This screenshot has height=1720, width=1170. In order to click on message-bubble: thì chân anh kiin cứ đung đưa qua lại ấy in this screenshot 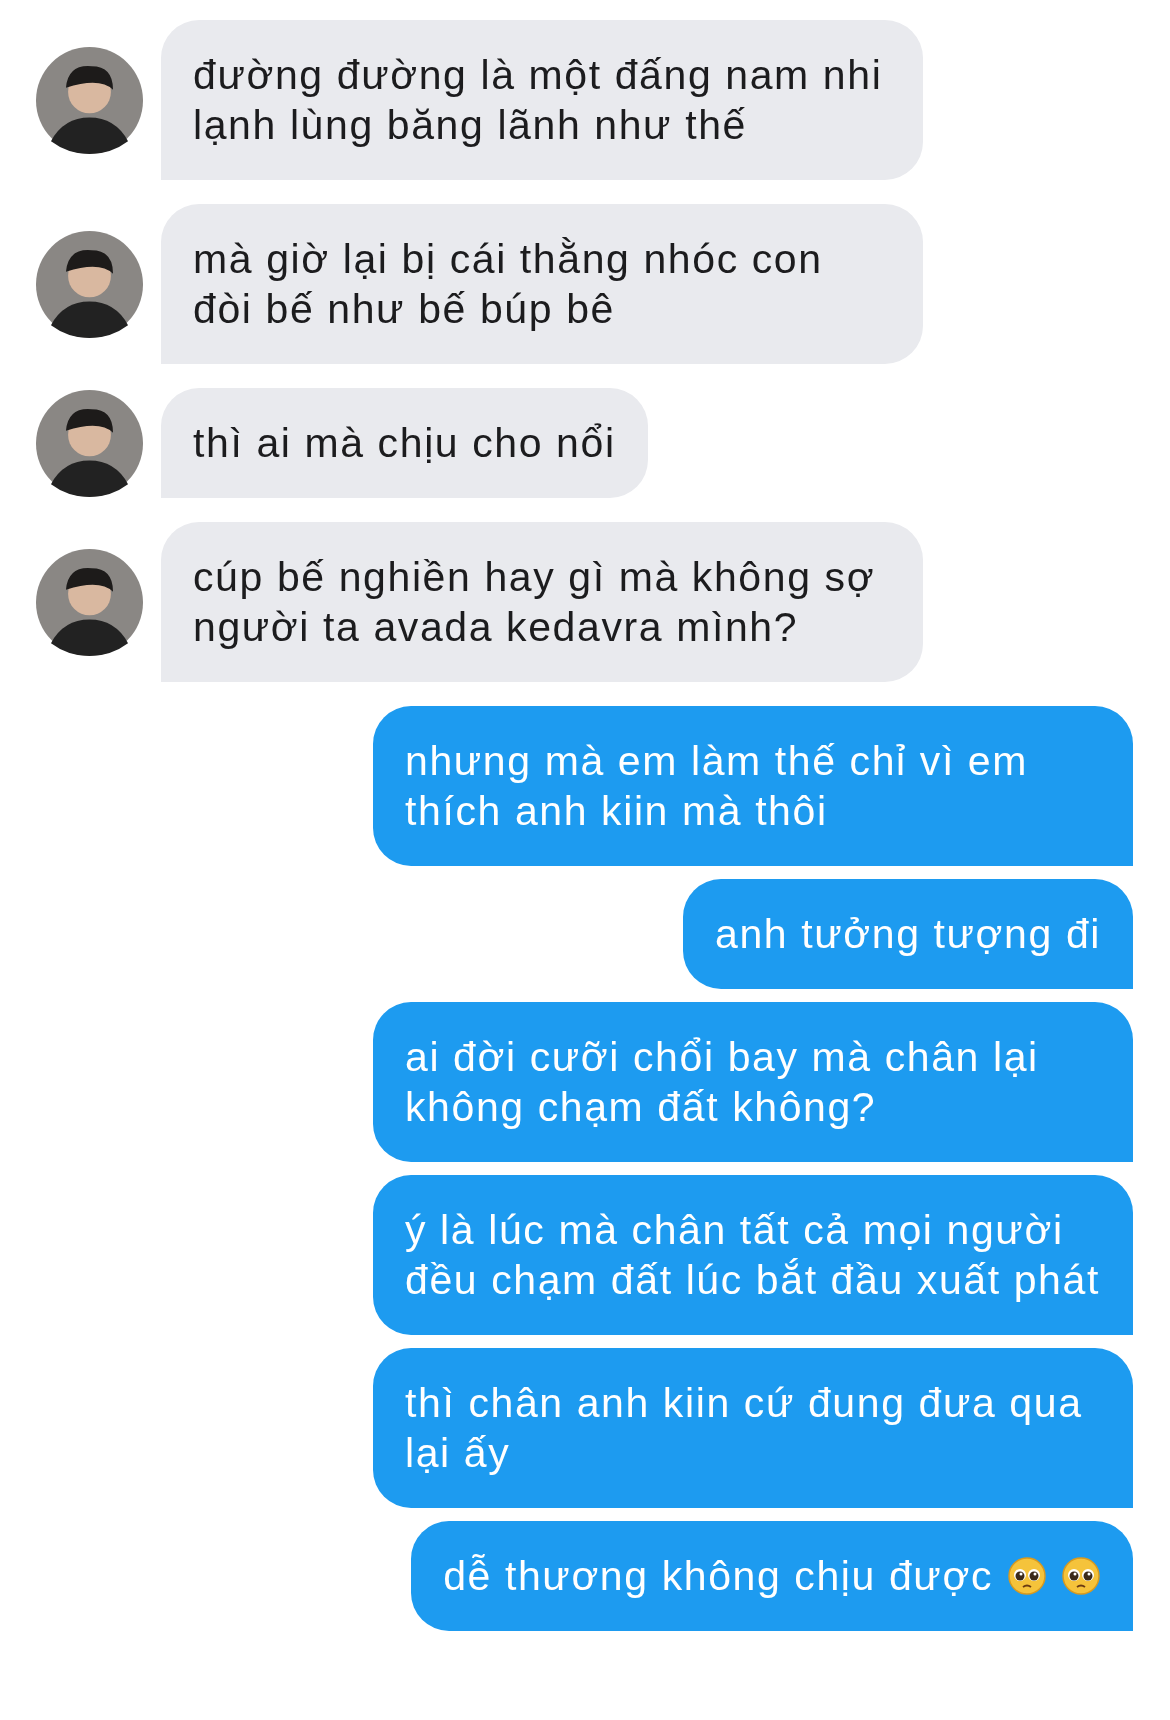, I will do `click(753, 1428)`.